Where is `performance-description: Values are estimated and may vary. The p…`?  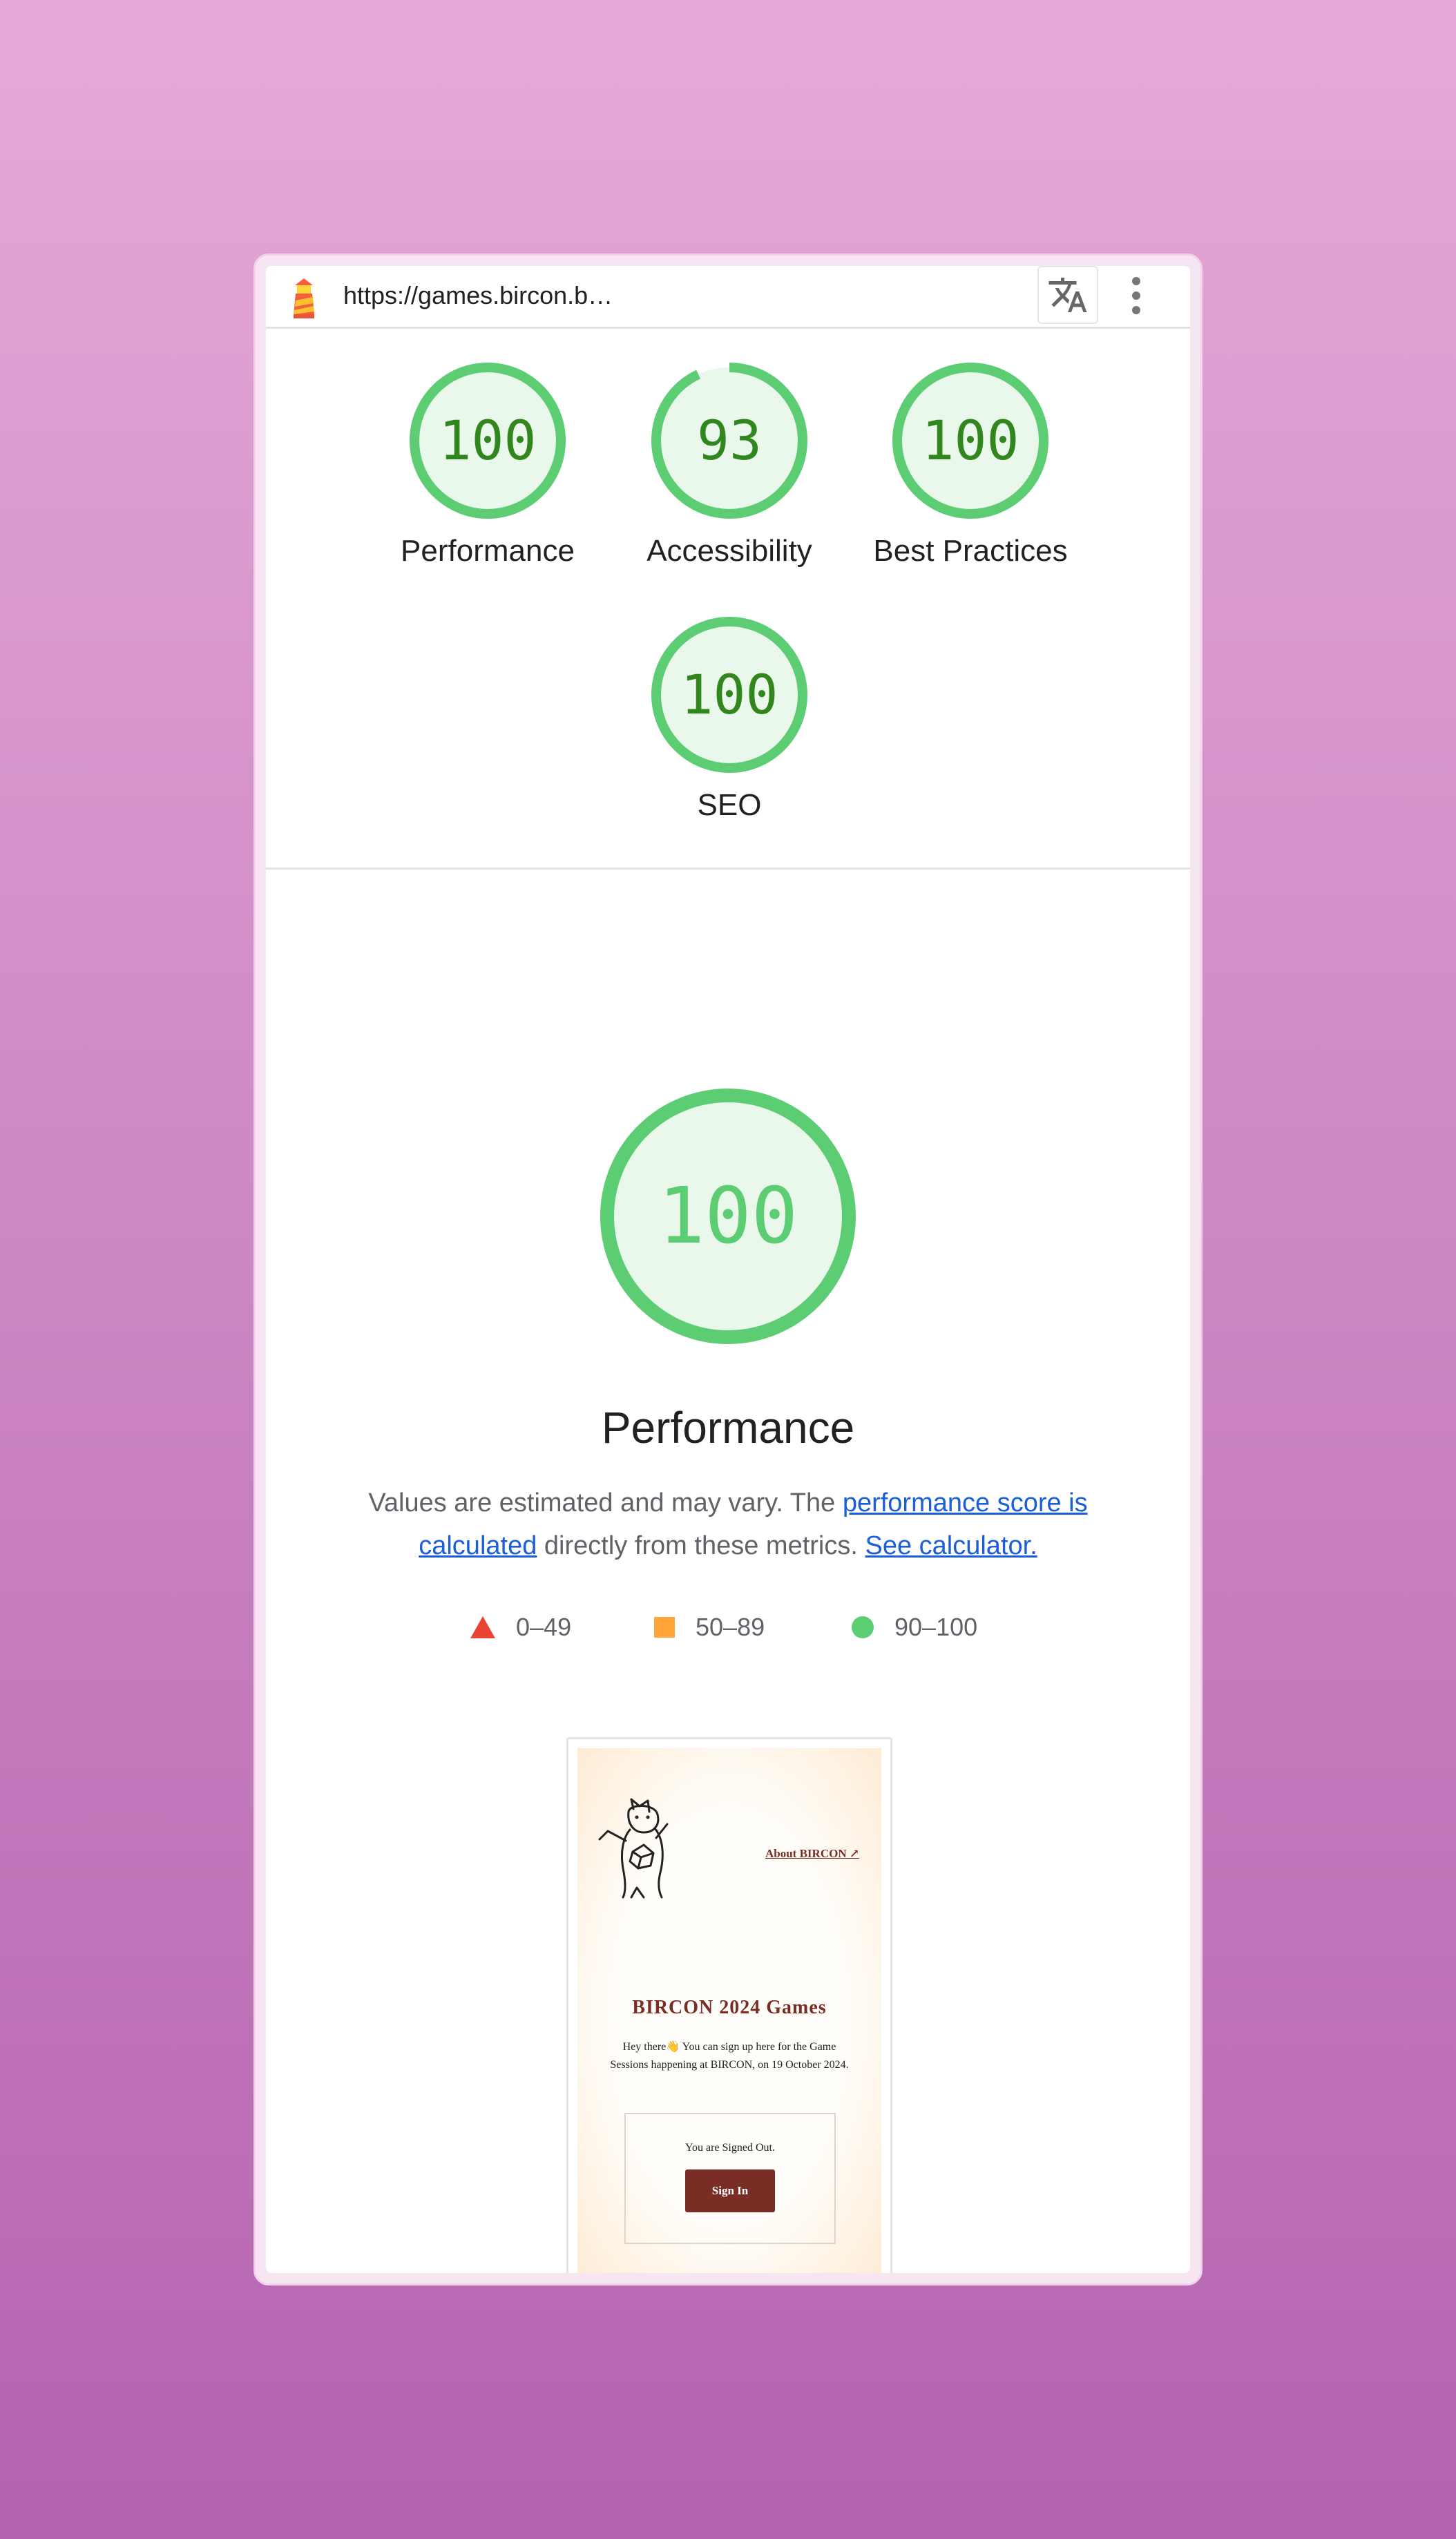 performance-description: Values are estimated and may vary. The p… is located at coordinates (728, 1524).